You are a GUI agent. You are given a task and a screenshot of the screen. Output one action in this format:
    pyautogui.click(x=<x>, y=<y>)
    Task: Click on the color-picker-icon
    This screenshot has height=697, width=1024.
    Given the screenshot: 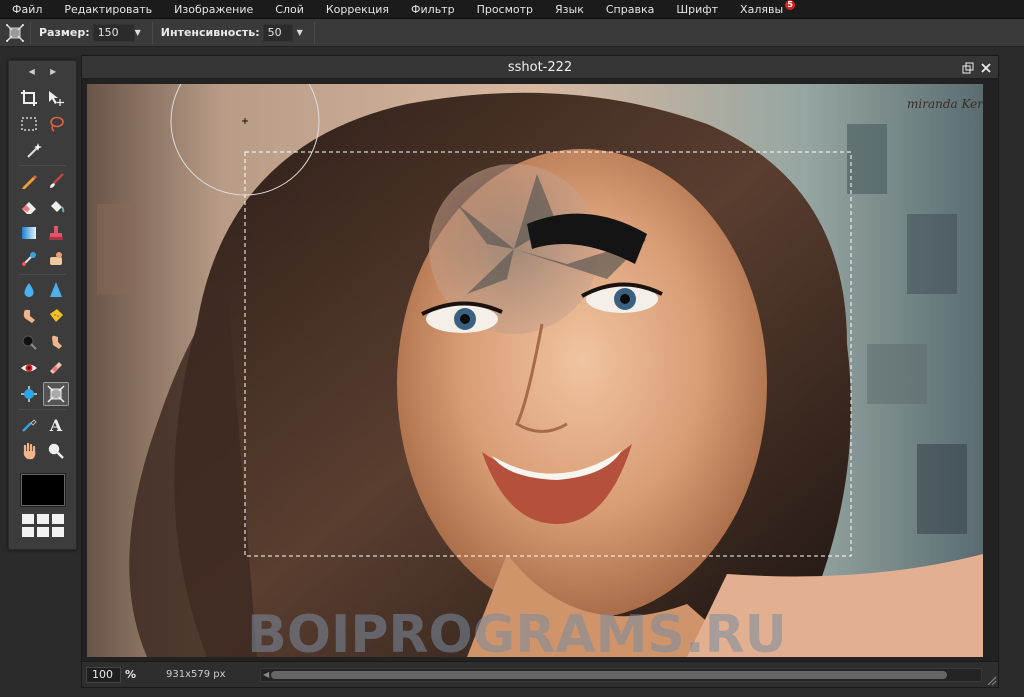 What is the action you would take?
    pyautogui.click(x=29, y=425)
    